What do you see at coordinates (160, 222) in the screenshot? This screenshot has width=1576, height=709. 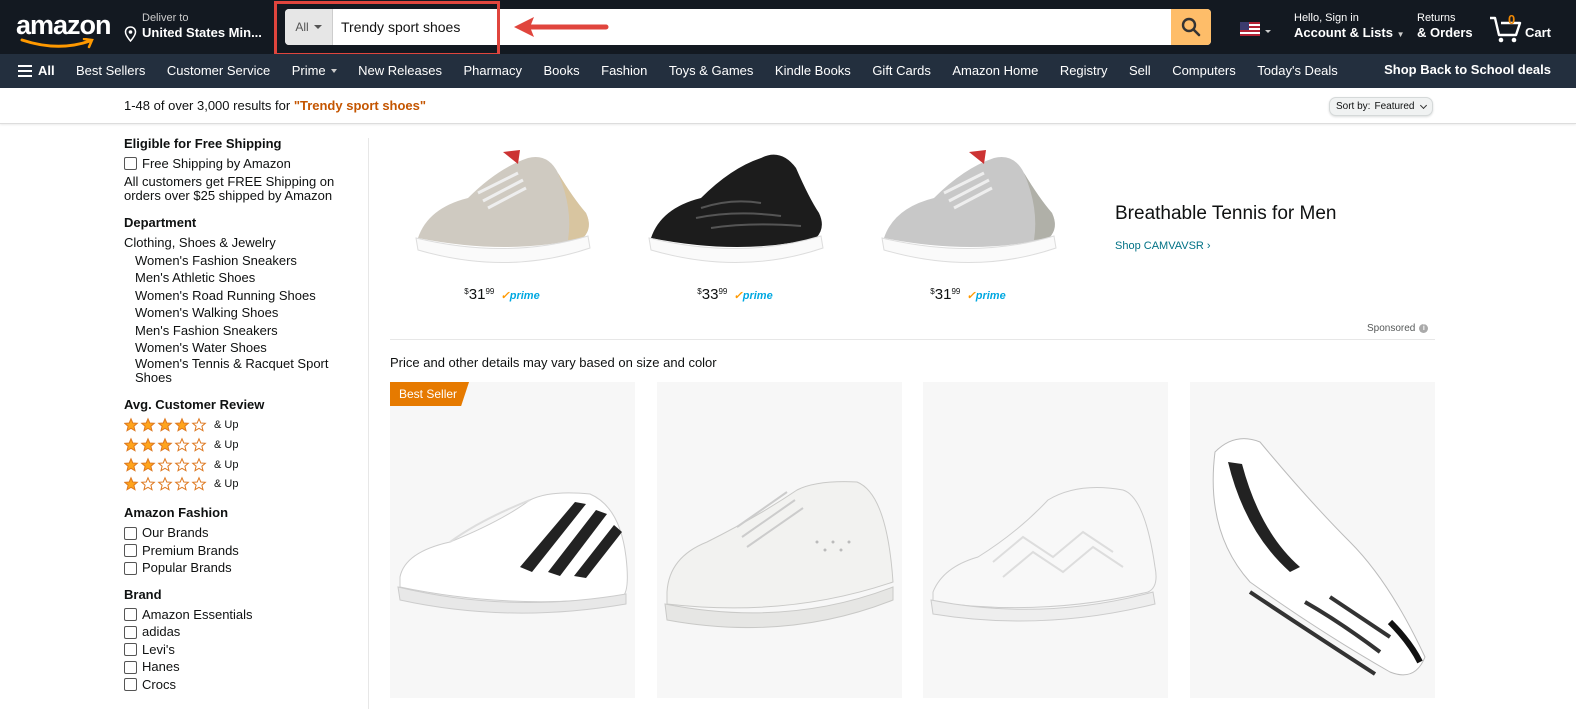 I see `filter-heading-department: Department` at bounding box center [160, 222].